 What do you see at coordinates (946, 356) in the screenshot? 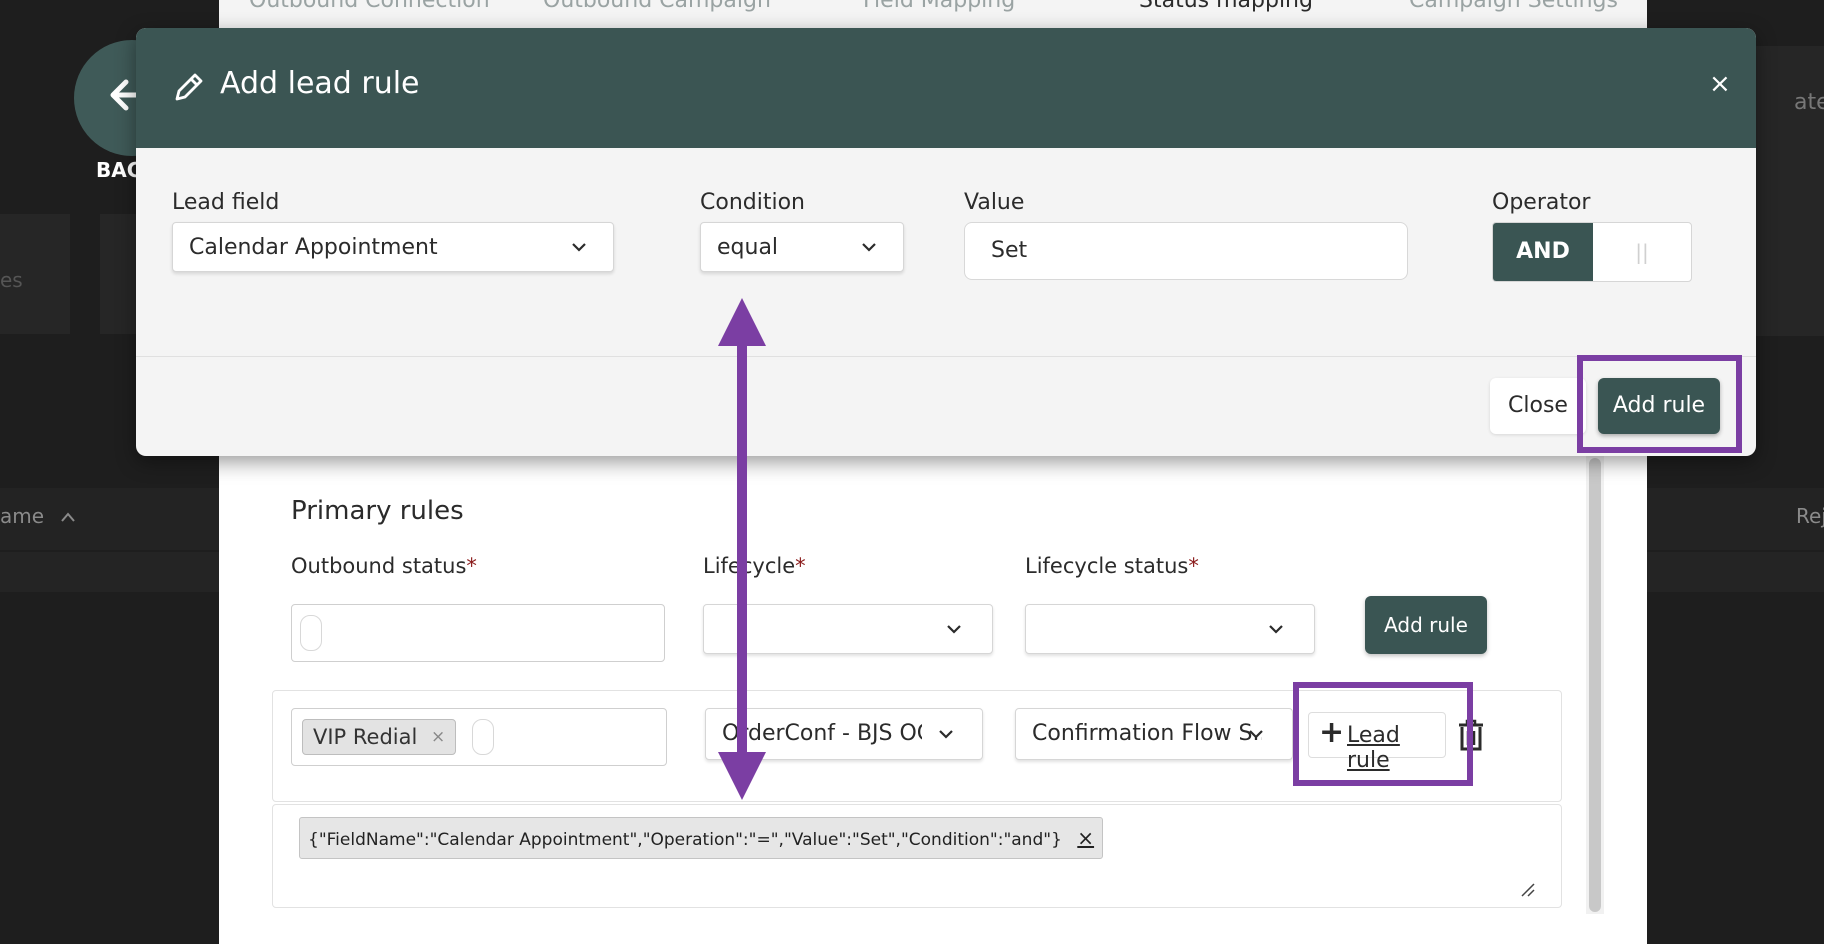
I see `modal-divider` at bounding box center [946, 356].